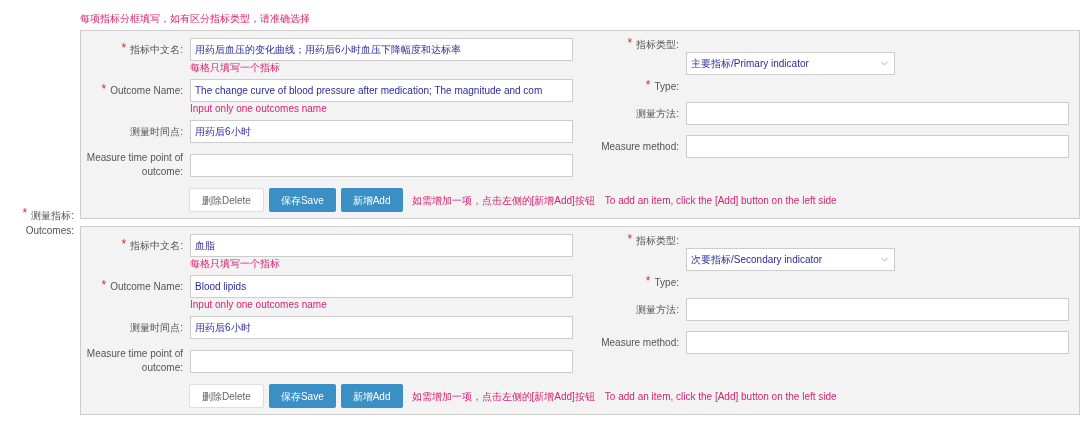  I want to click on input-field: 血脂, so click(381, 245).